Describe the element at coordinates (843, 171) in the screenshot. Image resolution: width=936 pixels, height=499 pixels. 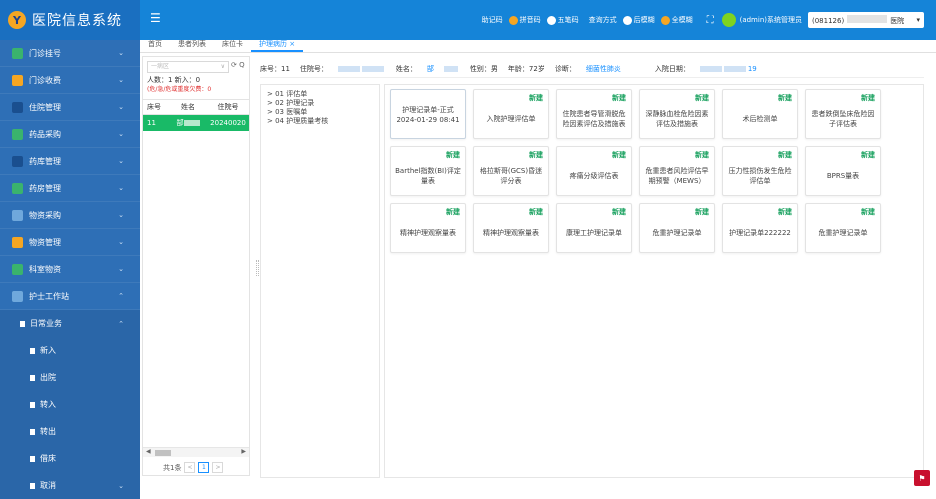
I see `record-card: 新建 BPRS量表` at that location.